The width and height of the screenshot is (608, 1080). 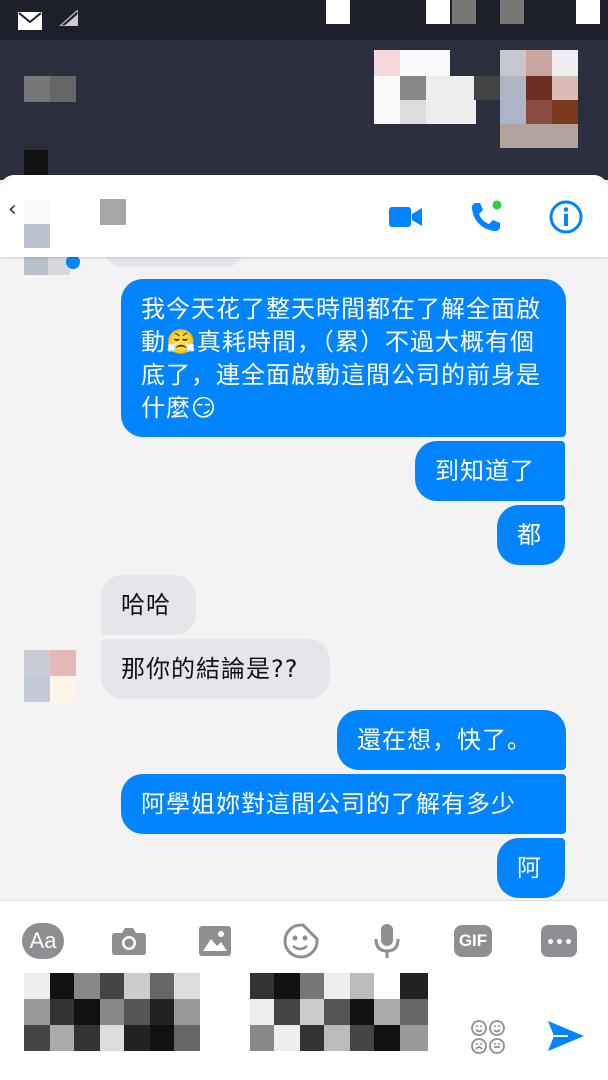 I want to click on gif-button: GIF, so click(x=473, y=941).